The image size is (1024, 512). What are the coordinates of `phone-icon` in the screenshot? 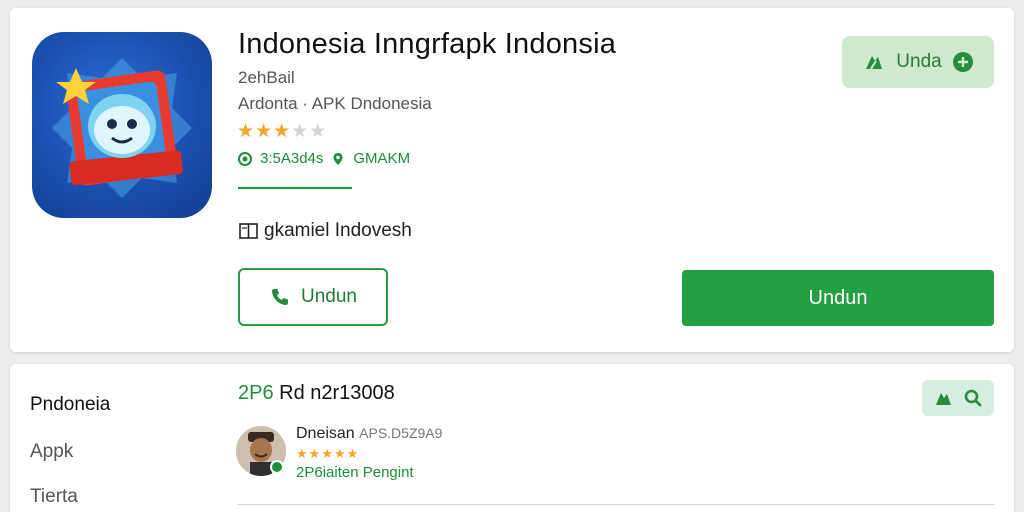 It's located at (280, 297).